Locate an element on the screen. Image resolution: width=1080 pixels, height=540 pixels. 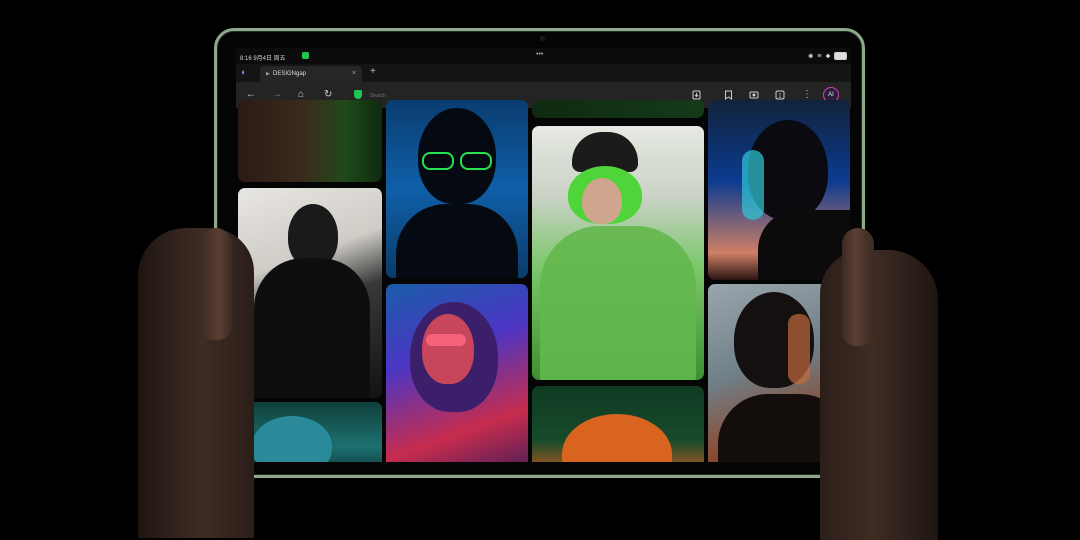
gallery-image-woman-hair-flowing is located at coordinates (310, 293).